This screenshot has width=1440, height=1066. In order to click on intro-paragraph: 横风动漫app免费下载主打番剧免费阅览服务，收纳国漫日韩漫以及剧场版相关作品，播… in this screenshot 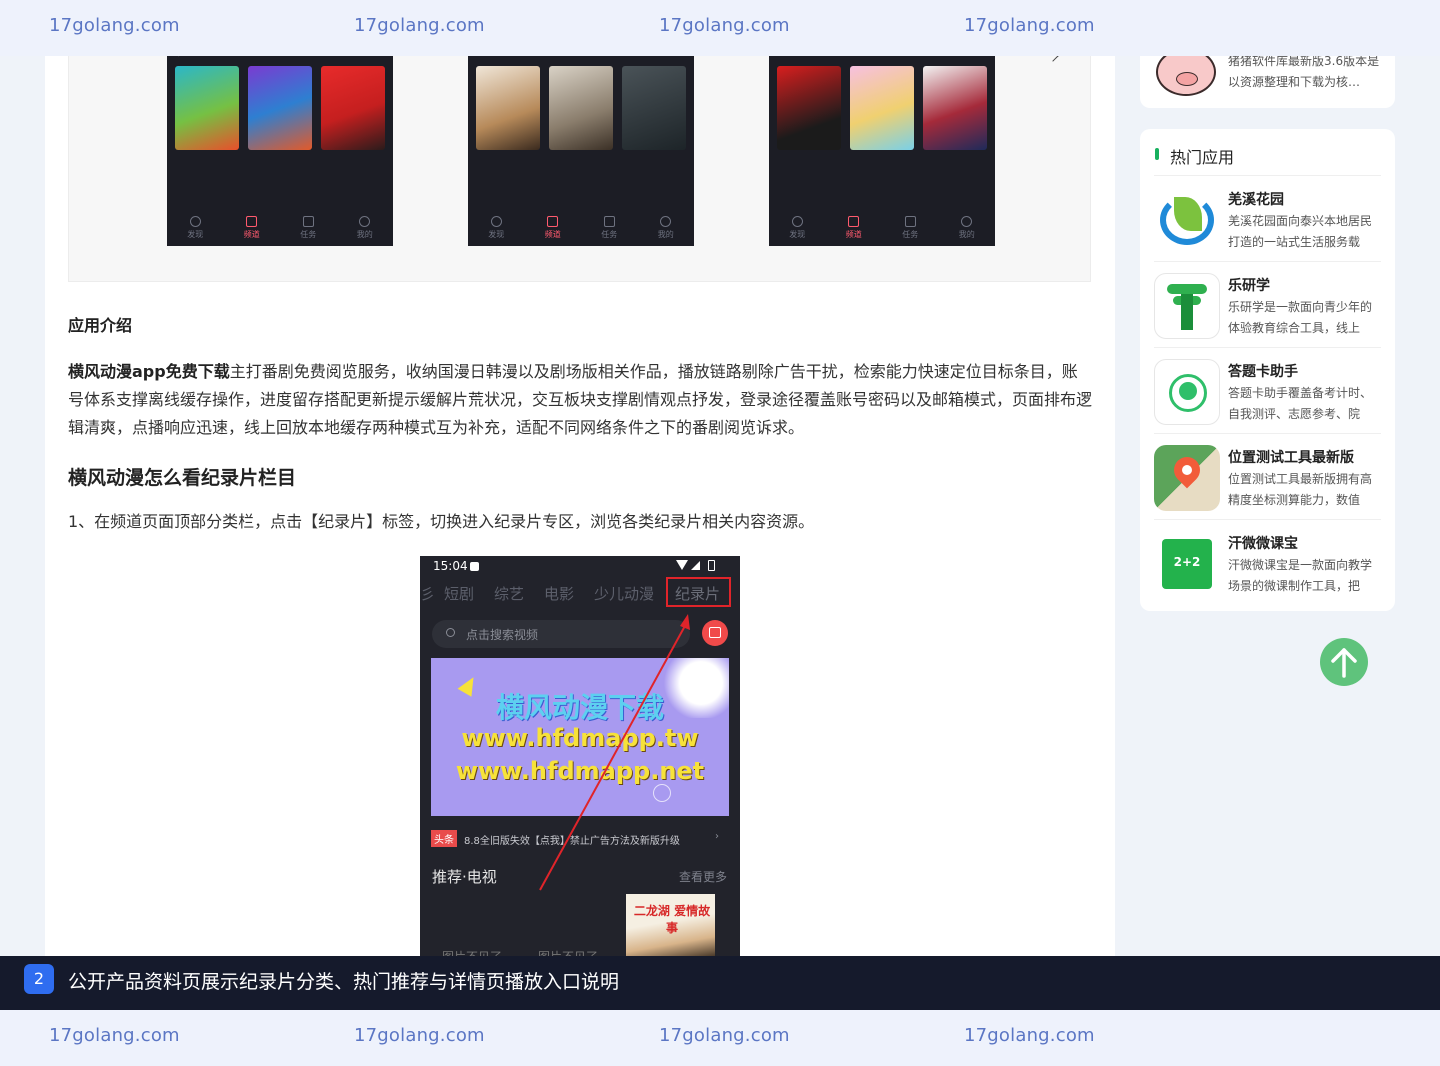, I will do `click(580, 400)`.